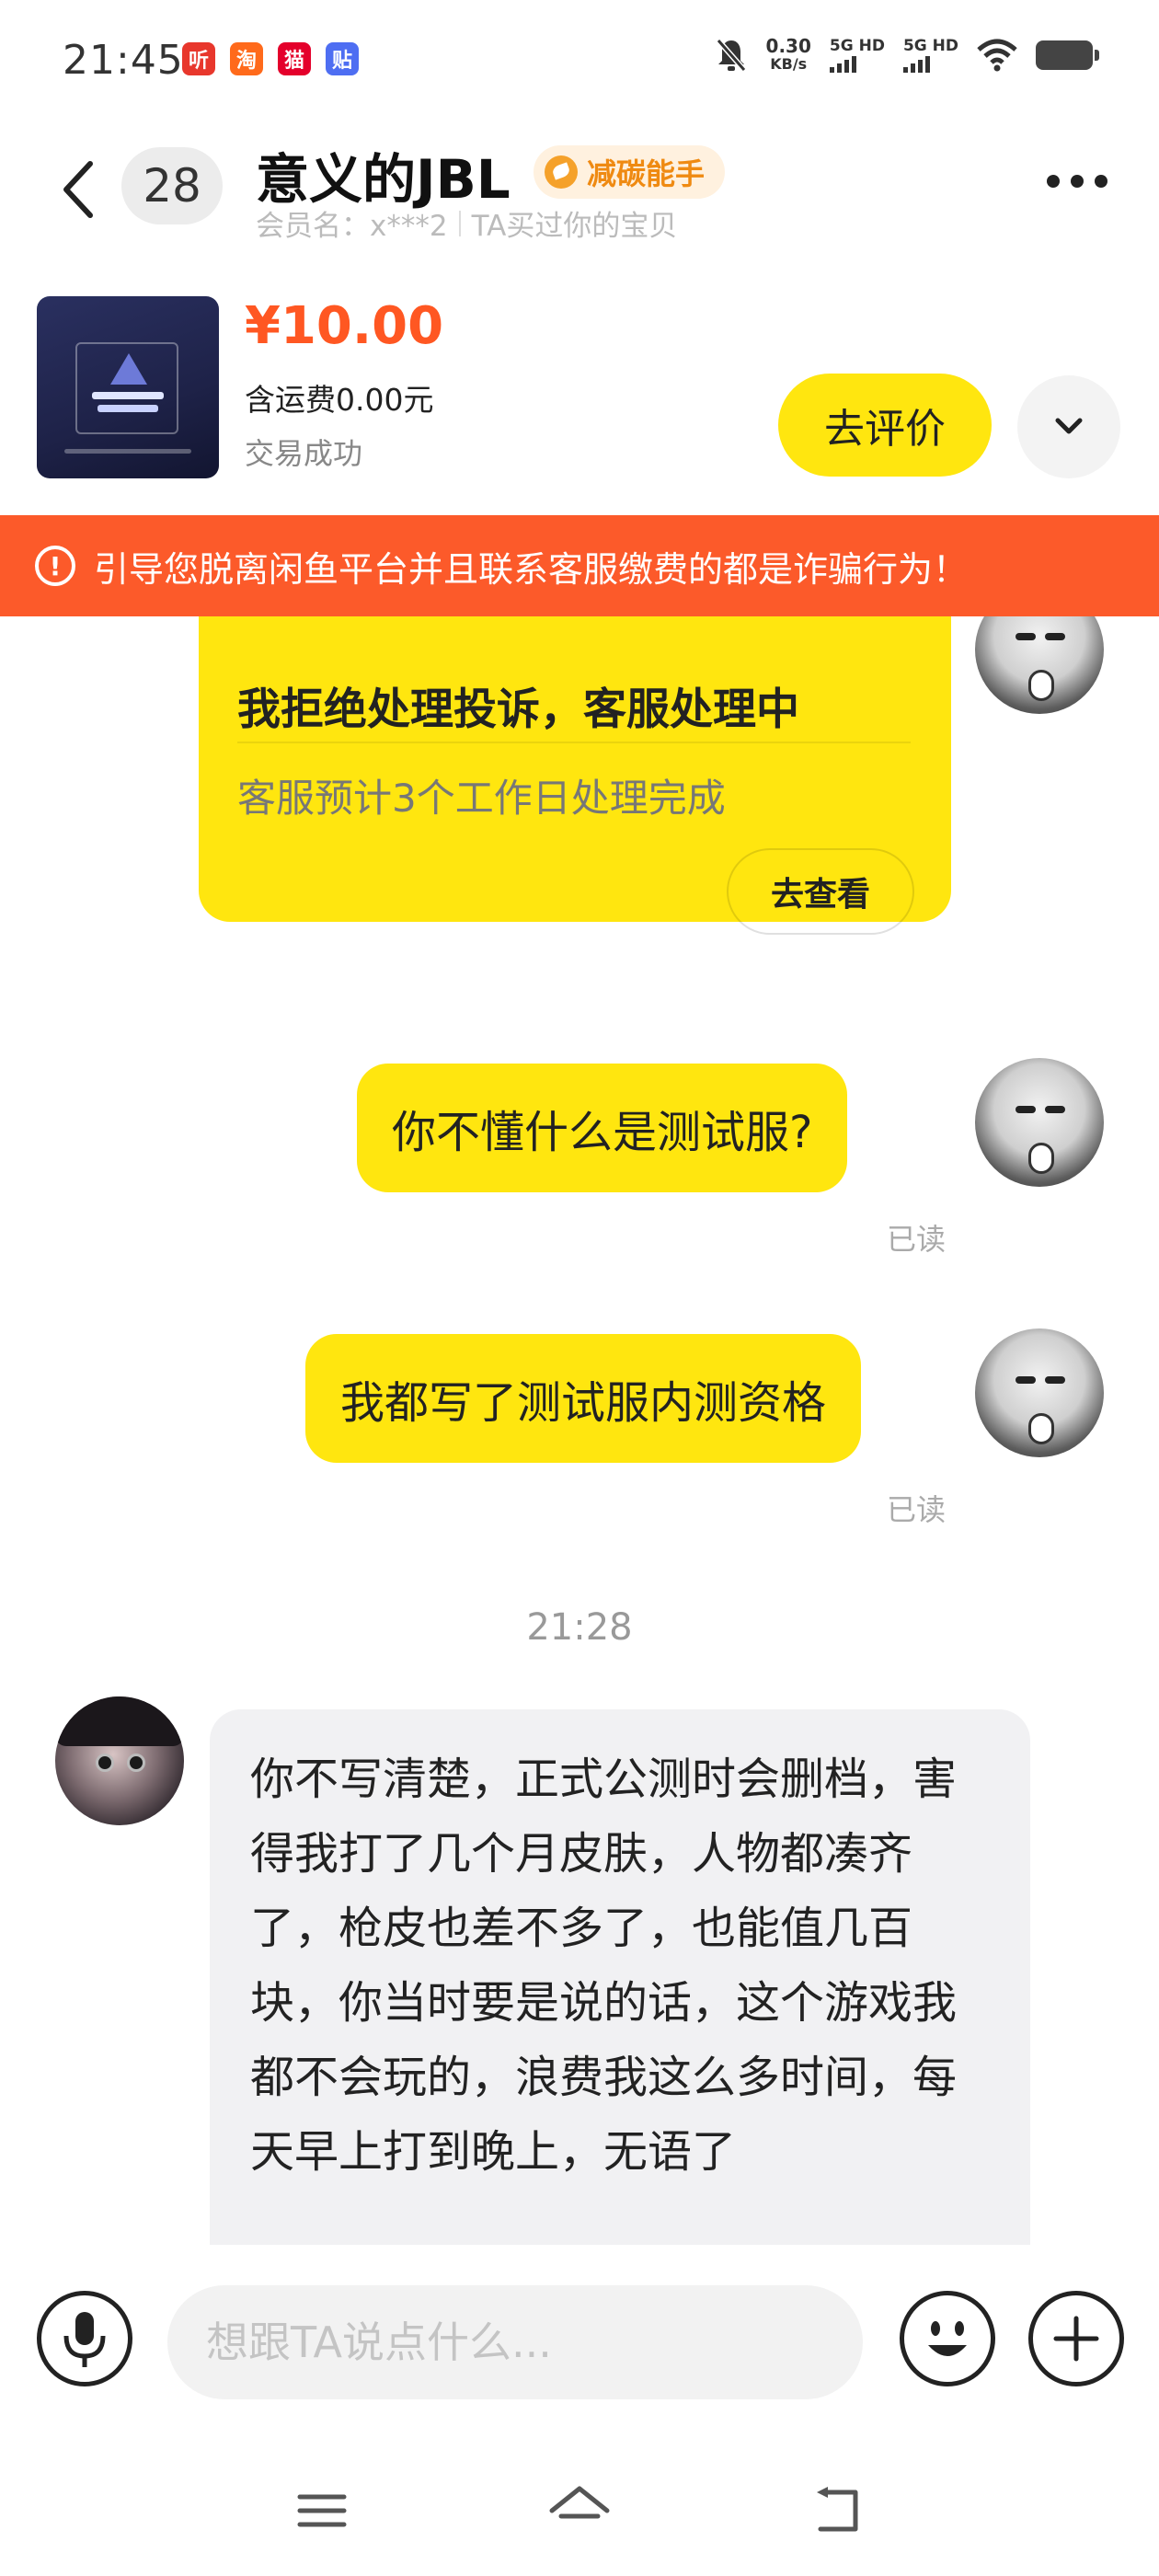 This screenshot has height=2576, width=1159. I want to click on product-thumbnail, so click(128, 387).